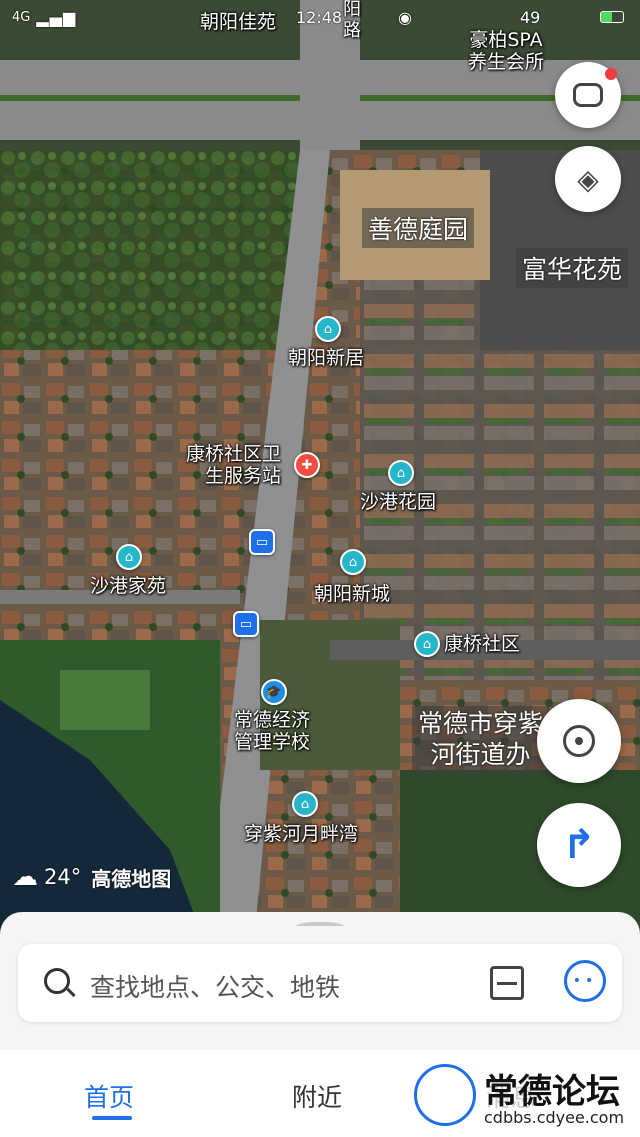 The image size is (640, 1137). I want to click on tab-home: 首页, so click(109, 1096).